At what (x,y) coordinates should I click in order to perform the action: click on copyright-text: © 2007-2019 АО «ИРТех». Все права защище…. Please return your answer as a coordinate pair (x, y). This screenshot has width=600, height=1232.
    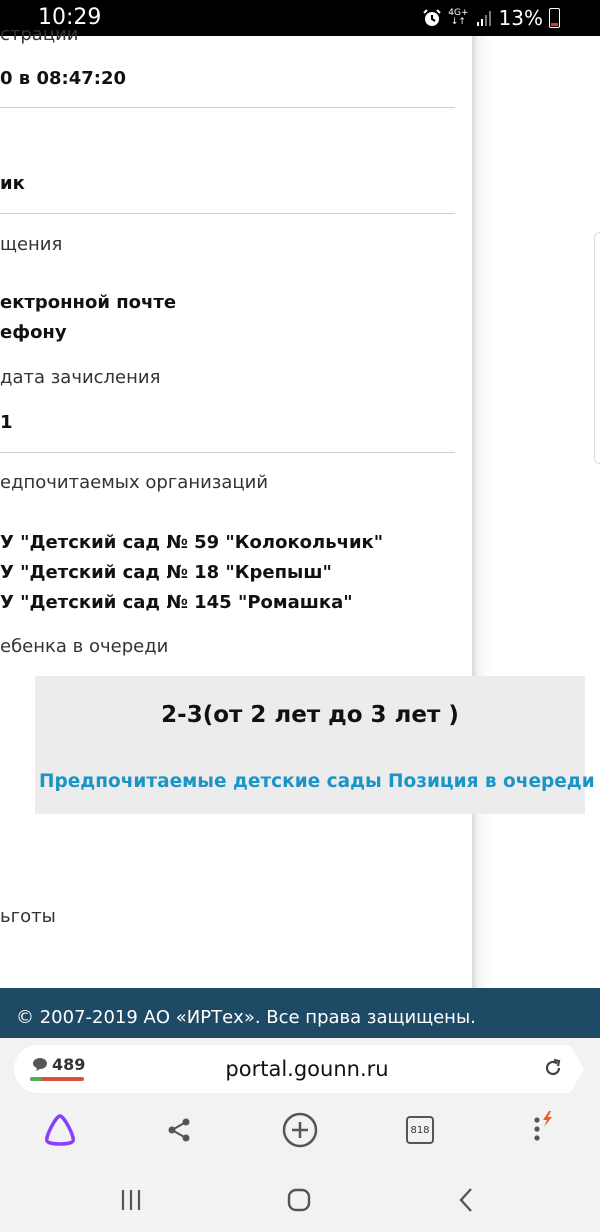
    Looking at the image, I should click on (246, 1017).